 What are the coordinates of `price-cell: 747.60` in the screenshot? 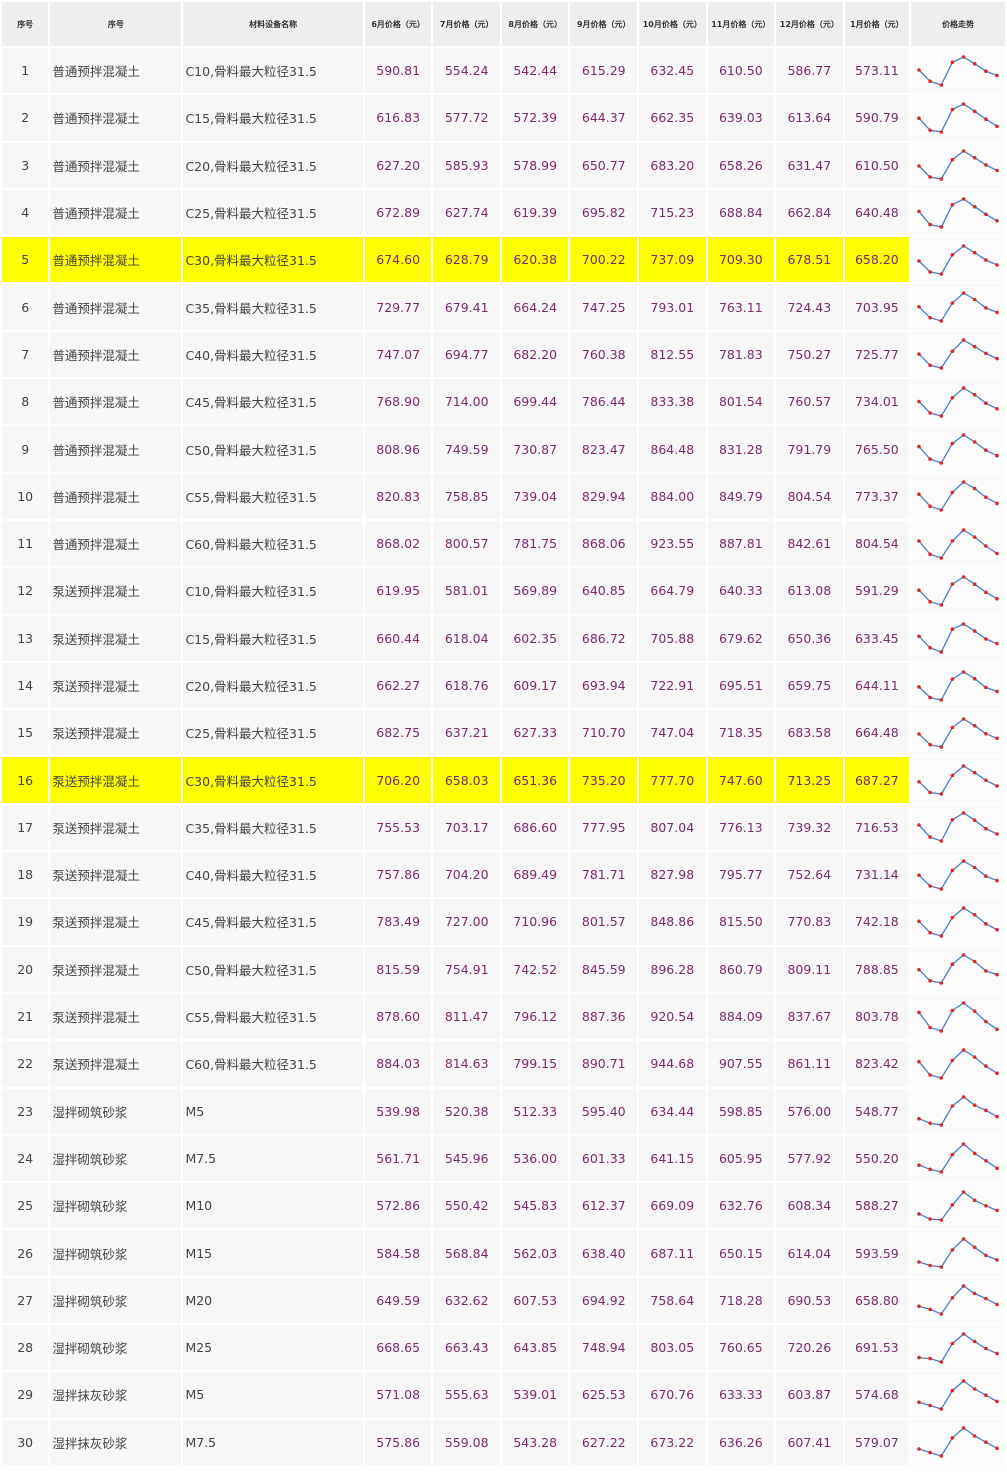 It's located at (741, 780).